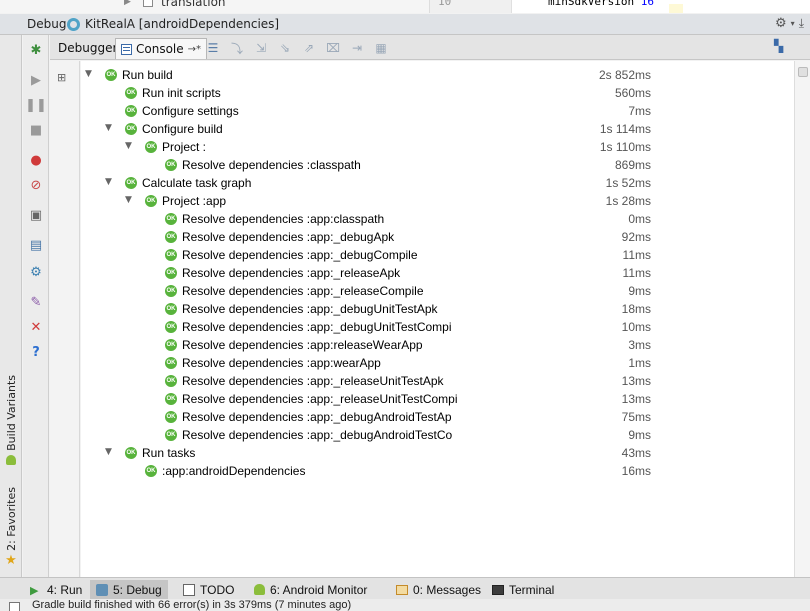 The image size is (810, 611). I want to click on console-tree-row: OK Resolve dependencies :app:classpath 0ms, so click(366, 219).